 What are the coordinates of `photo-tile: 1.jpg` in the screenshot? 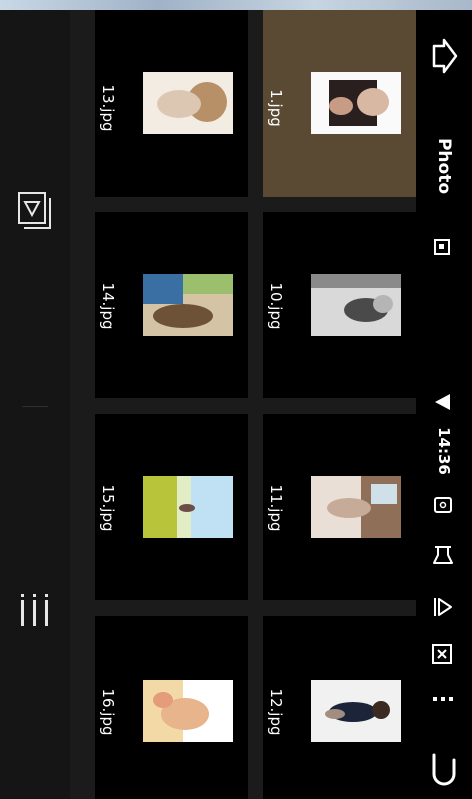 It's located at (339, 103).